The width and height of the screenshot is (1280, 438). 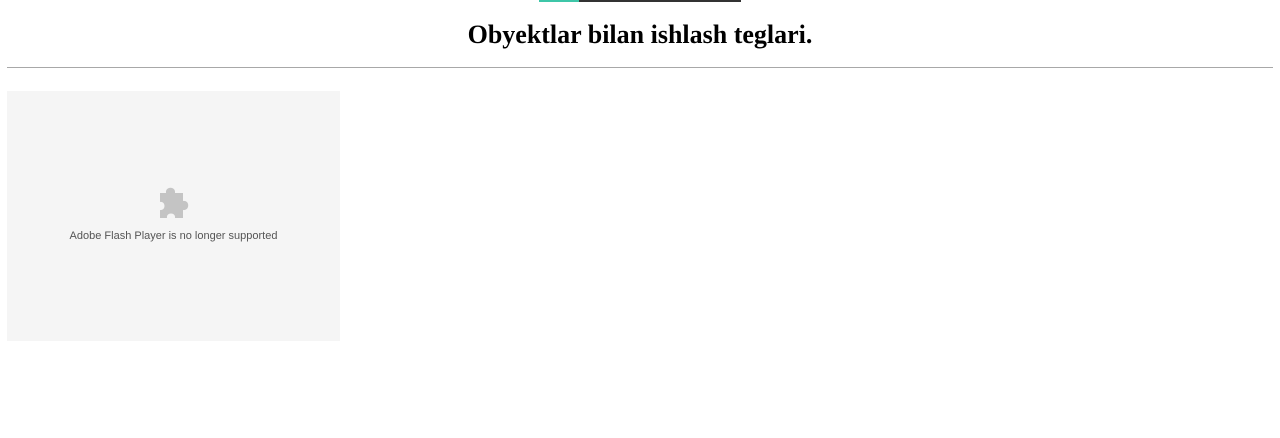 I want to click on divider, so click(x=640, y=67).